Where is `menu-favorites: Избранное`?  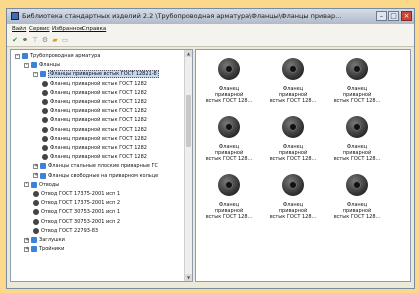 menu-favorites: Избранное is located at coordinates (67, 29).